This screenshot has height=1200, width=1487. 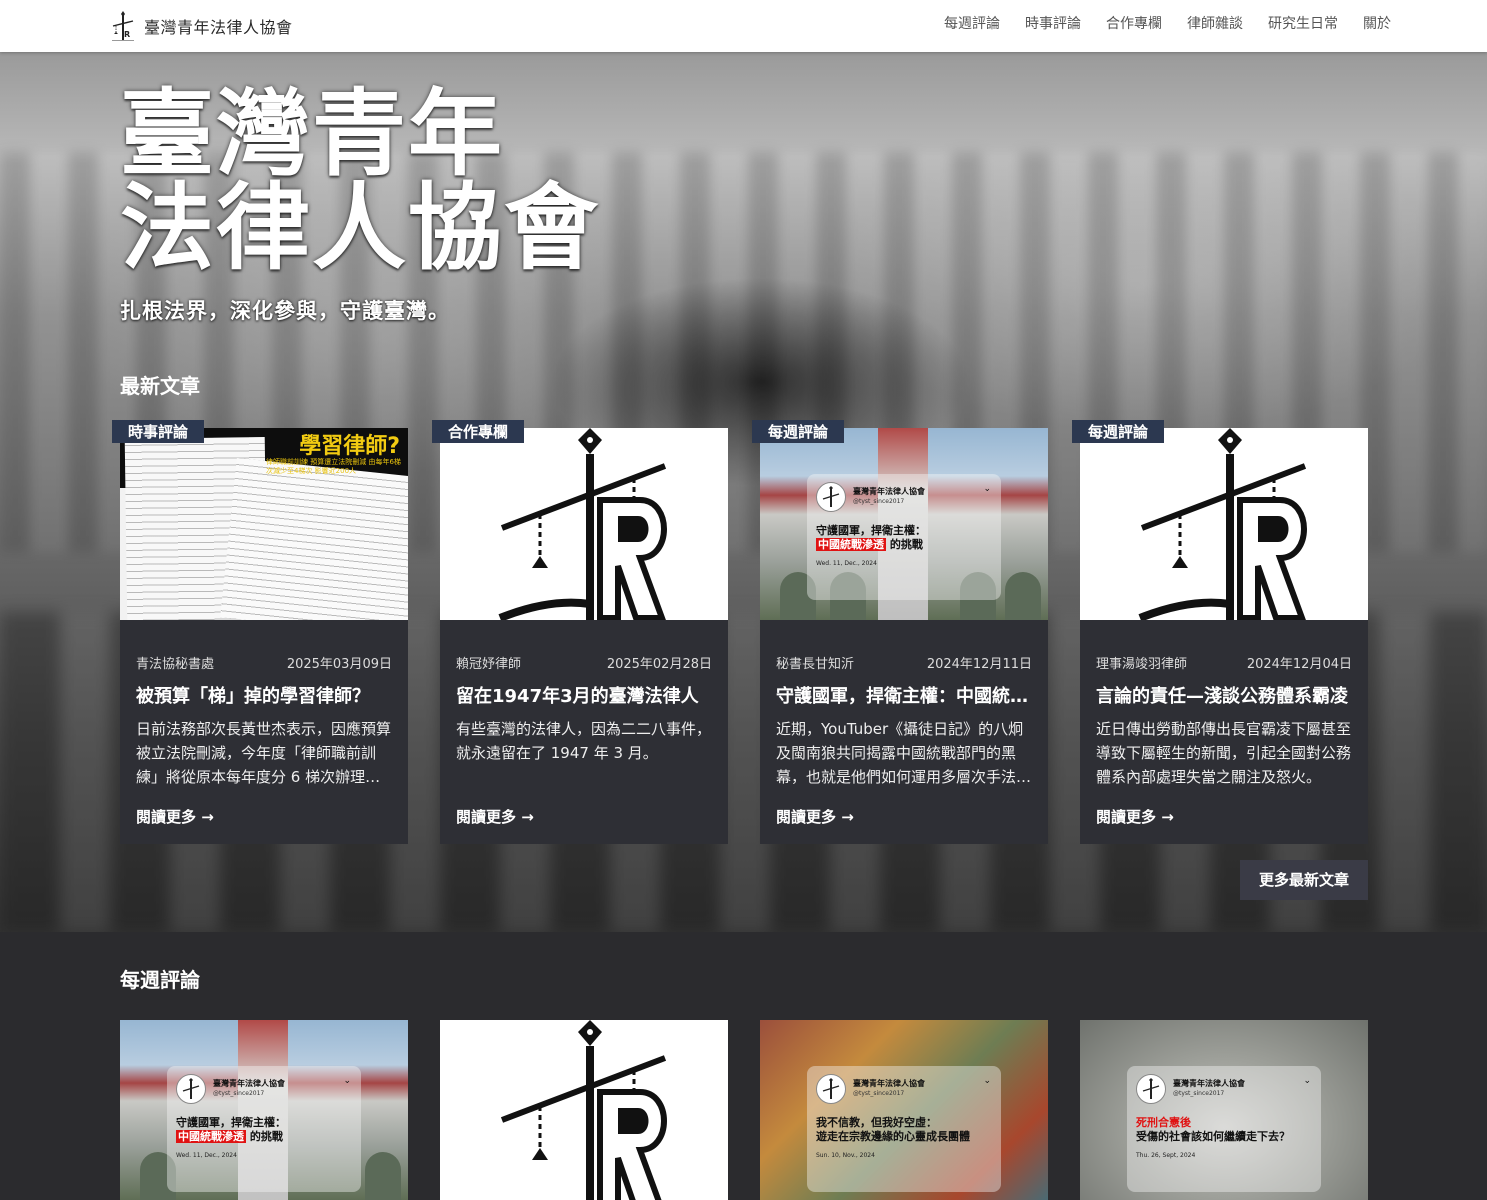 What do you see at coordinates (333, 466) in the screenshot?
I see `thumbnail-note: 律師職前訓練 預算遭立法院刪減 由每年6梯次減少至4梯次 影響近200人` at bounding box center [333, 466].